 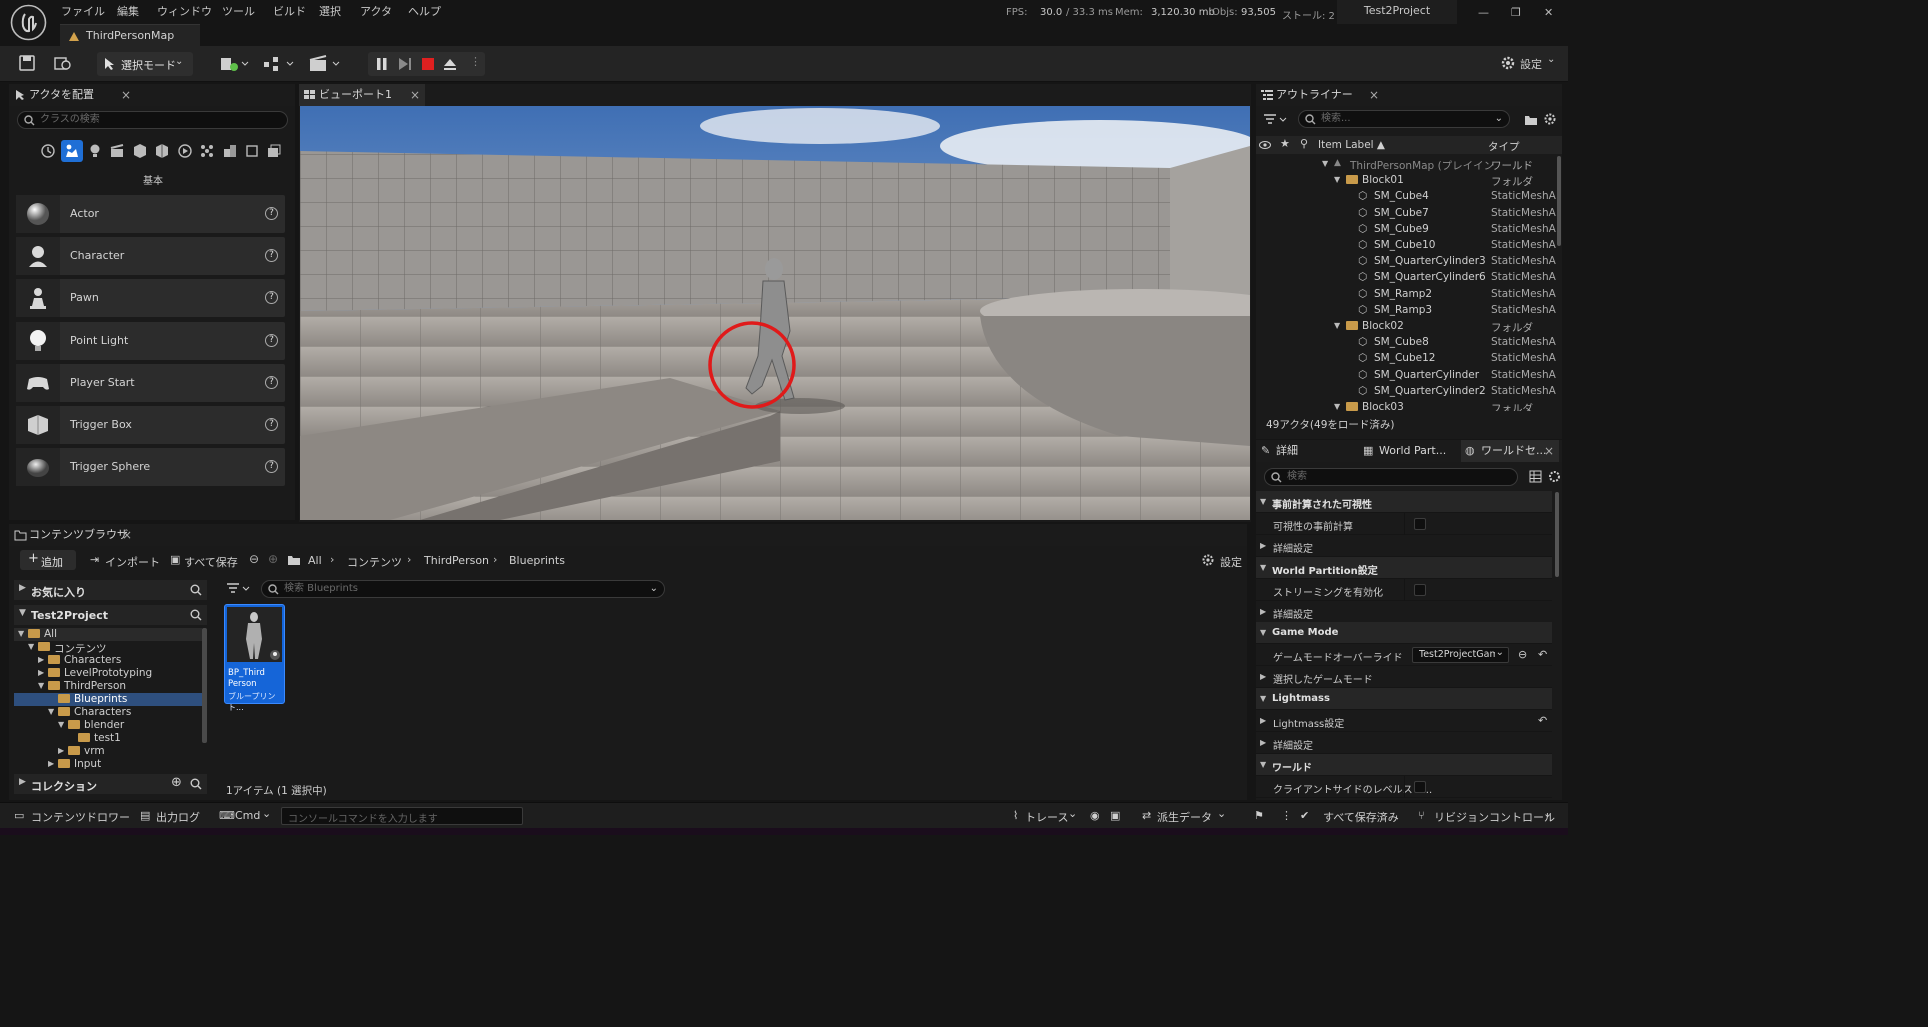 I want to click on path-thirdperson: ThirdPerson, so click(x=456, y=560).